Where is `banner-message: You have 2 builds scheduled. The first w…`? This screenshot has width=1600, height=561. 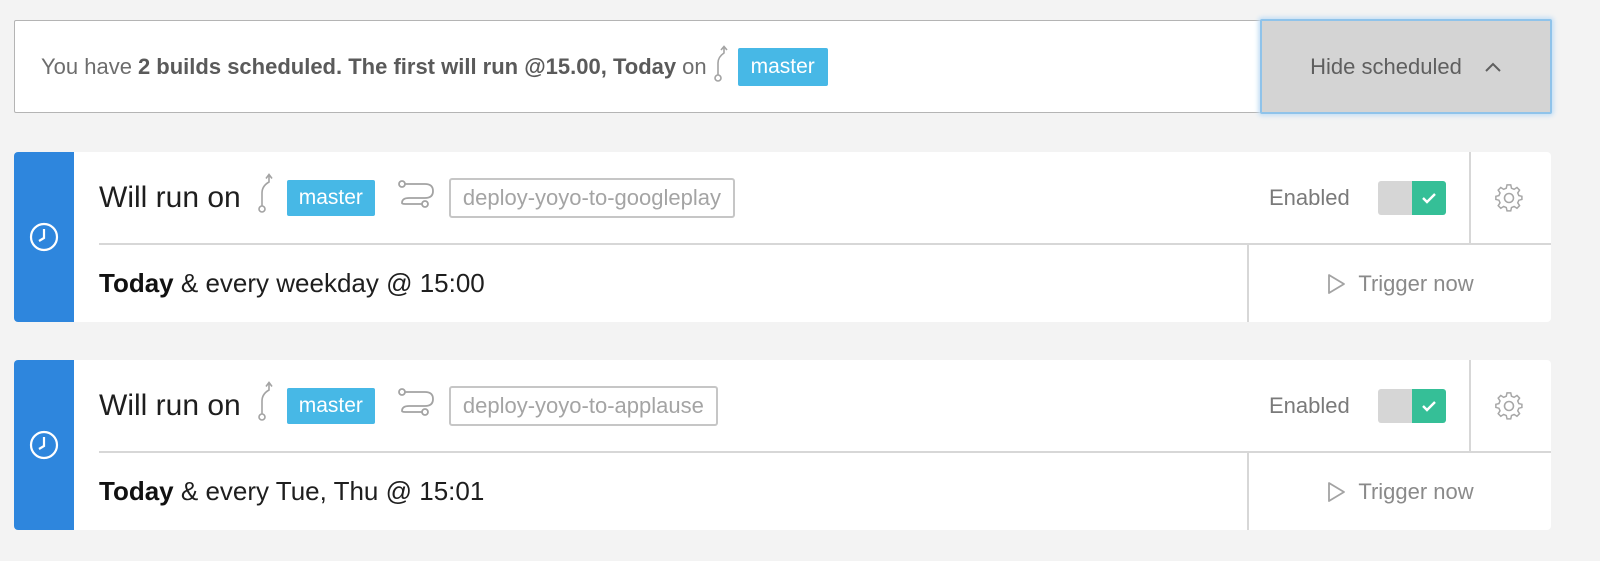
banner-message: You have 2 builds scheduled. The first w… is located at coordinates (434, 66).